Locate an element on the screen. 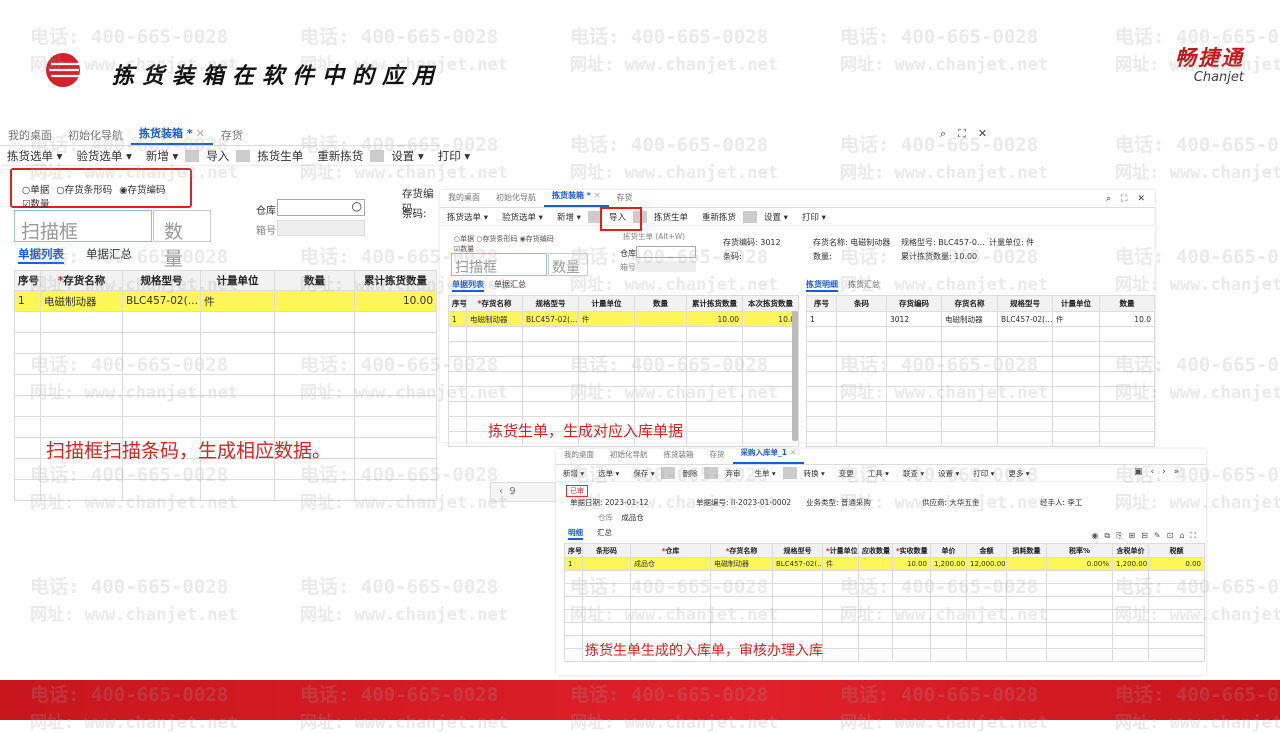 The height and width of the screenshot is (733, 1280). generate-button-highlight is located at coordinates (621, 219).